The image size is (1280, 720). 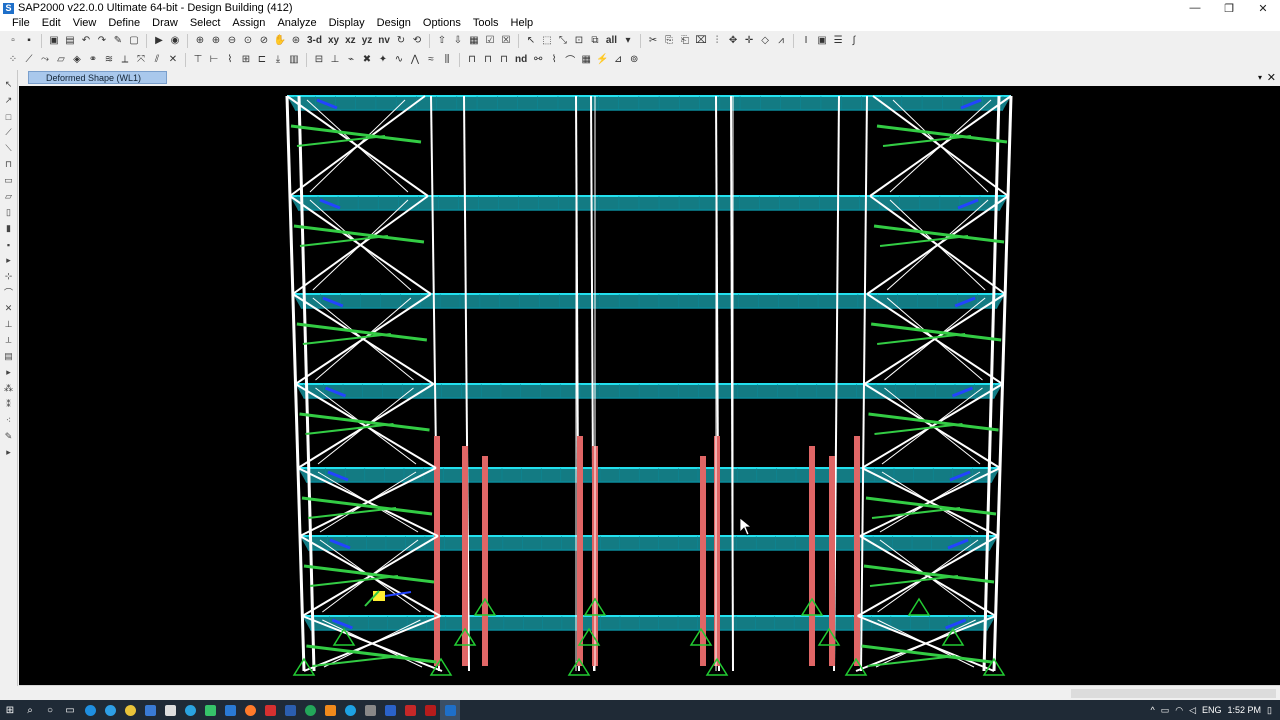 I want to click on new-model-icon: ▫, so click(x=13, y=41).